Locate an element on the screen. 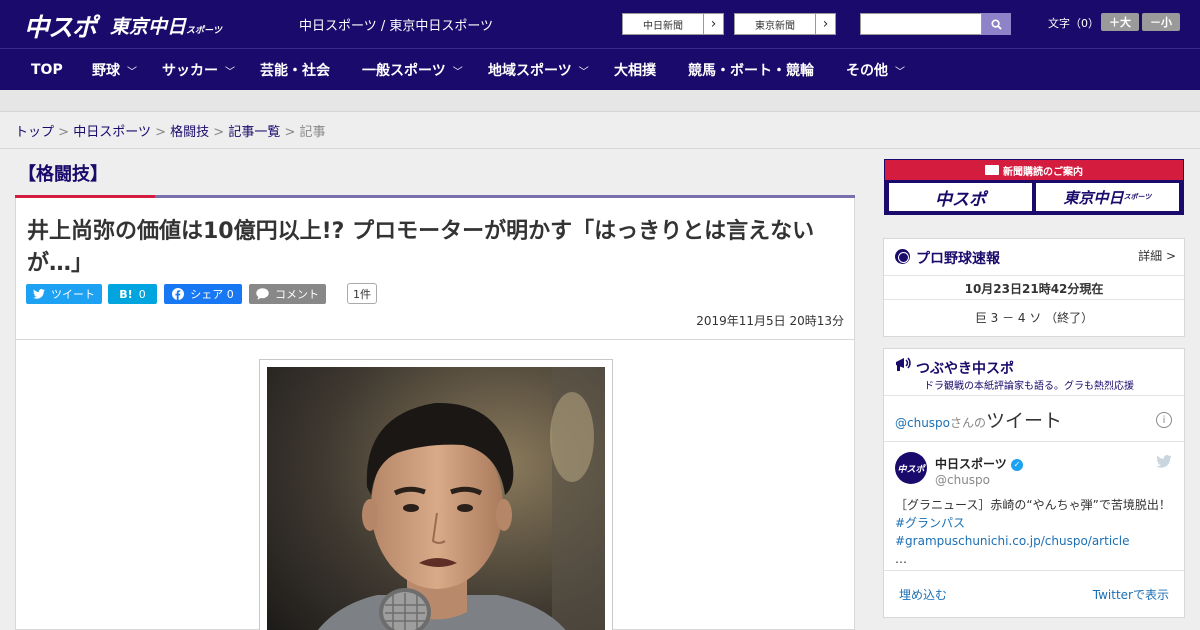 This screenshot has height=630, width=1200. nav-label: TOP is located at coordinates (47, 70).